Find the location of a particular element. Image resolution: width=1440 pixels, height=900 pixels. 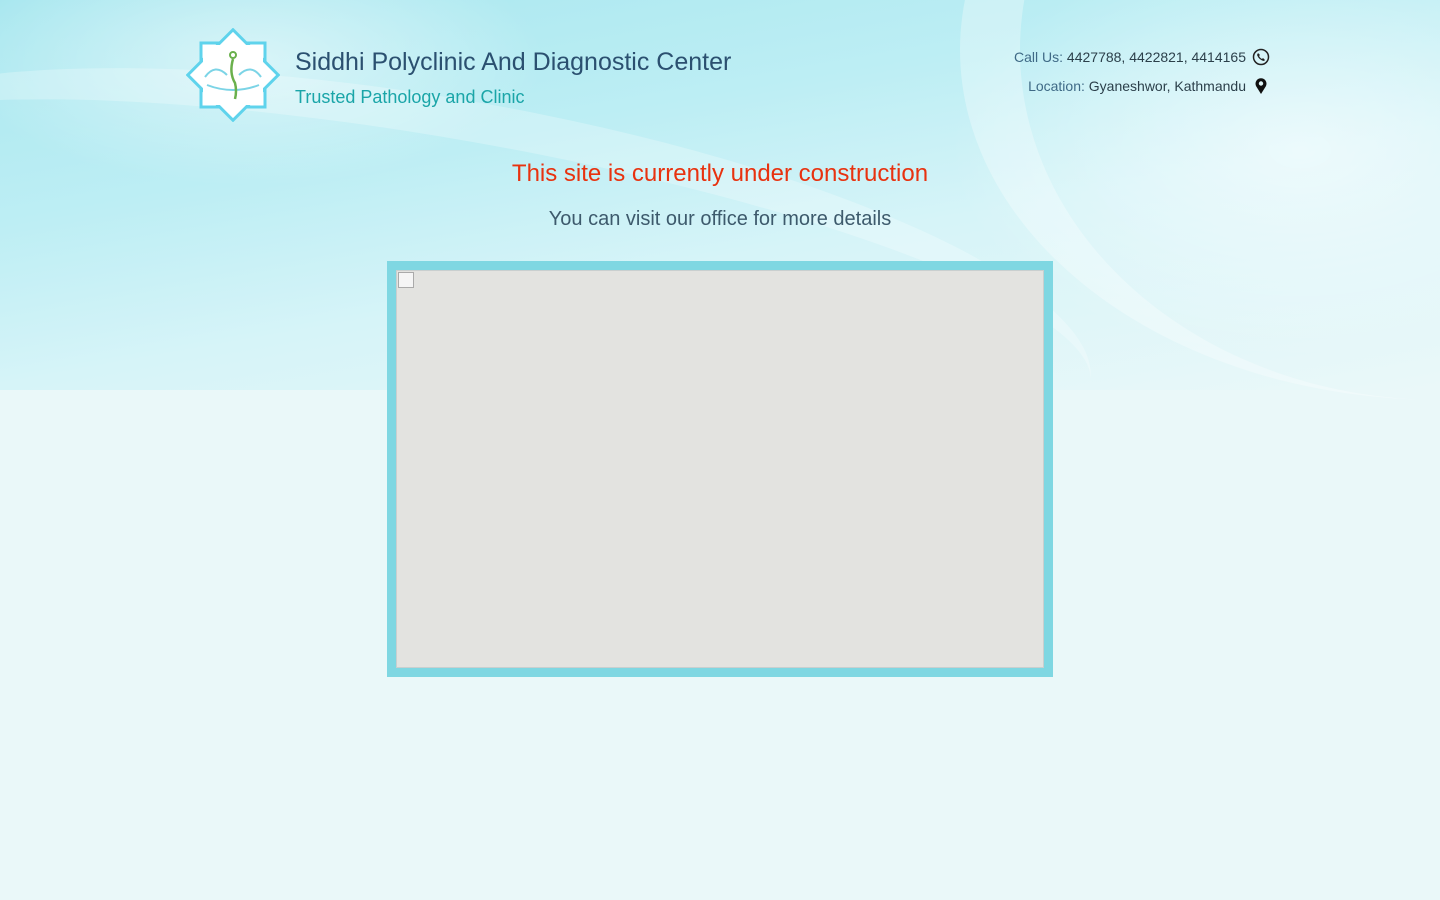

call-label: Call Us: is located at coordinates (1039, 57).